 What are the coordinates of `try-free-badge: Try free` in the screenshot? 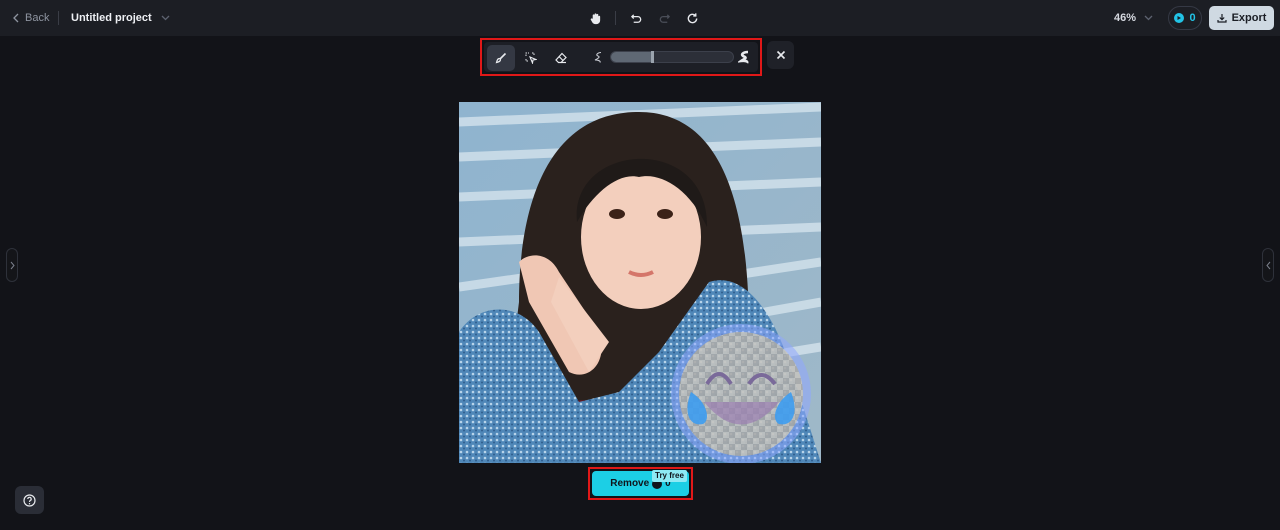 It's located at (669, 476).